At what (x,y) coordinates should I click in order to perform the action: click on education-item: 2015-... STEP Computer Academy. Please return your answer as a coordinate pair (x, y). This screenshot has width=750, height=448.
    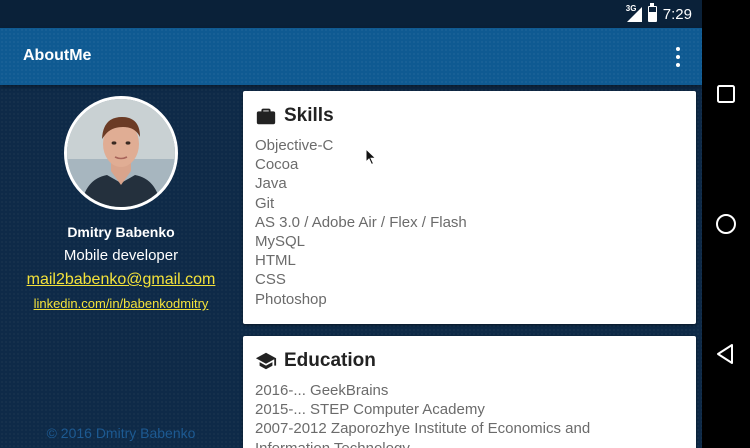
    Looking at the image, I should click on (370, 410).